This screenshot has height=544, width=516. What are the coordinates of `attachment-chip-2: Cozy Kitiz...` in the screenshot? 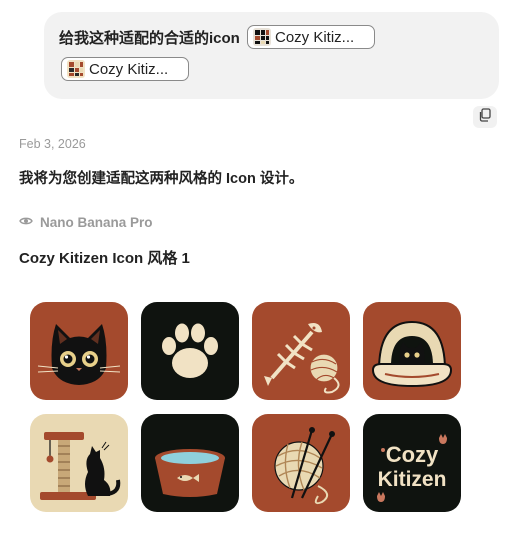 It's located at (125, 69).